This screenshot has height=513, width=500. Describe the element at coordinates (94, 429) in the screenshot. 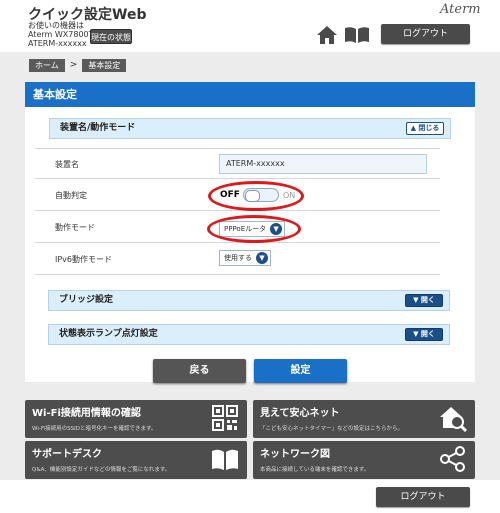

I see `tile-description: Wi-Fi接続用のSSIDと暗号化キーを確認できます。` at that location.